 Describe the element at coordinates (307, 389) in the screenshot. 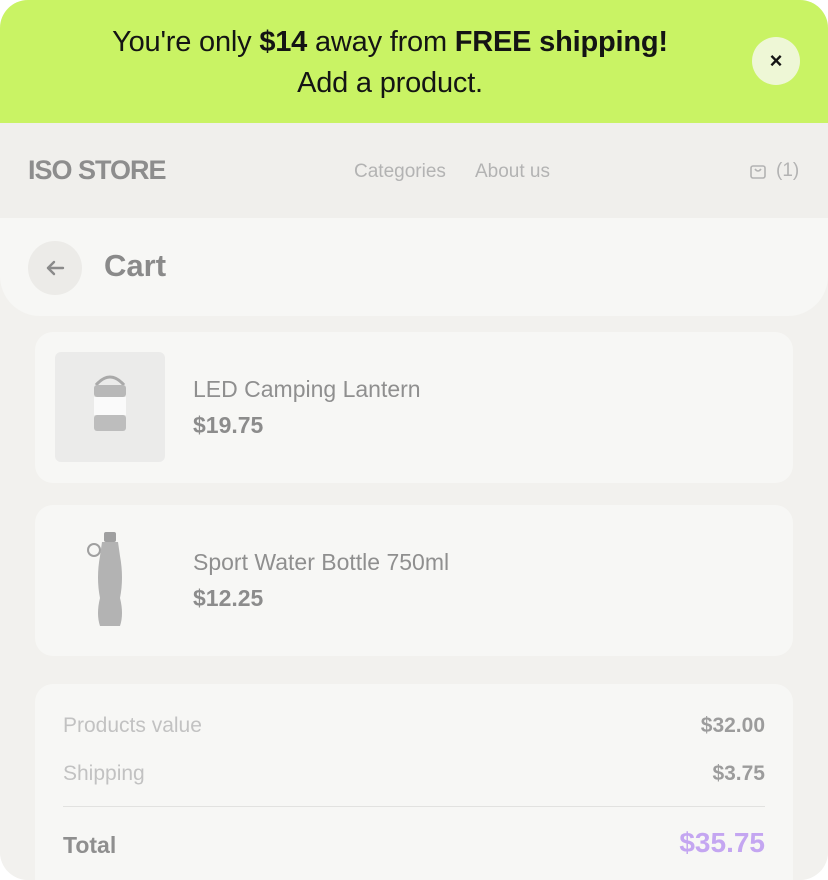

I see `item-name: LED Camping Lantern` at that location.